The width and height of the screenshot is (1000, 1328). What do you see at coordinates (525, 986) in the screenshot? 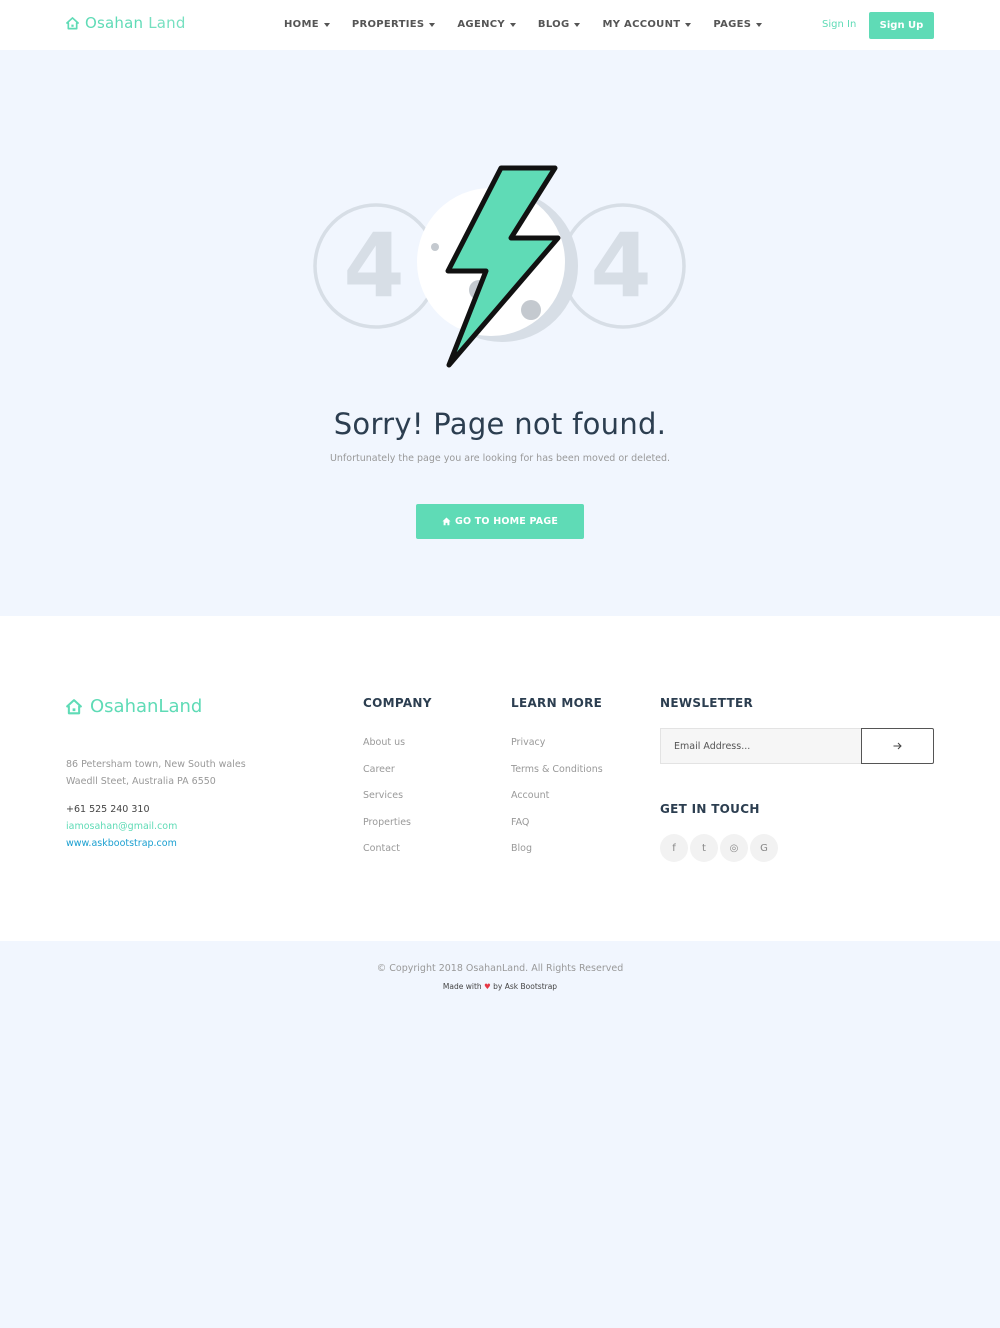
I see `made-suffix: by Ask Bootstrap` at bounding box center [525, 986].